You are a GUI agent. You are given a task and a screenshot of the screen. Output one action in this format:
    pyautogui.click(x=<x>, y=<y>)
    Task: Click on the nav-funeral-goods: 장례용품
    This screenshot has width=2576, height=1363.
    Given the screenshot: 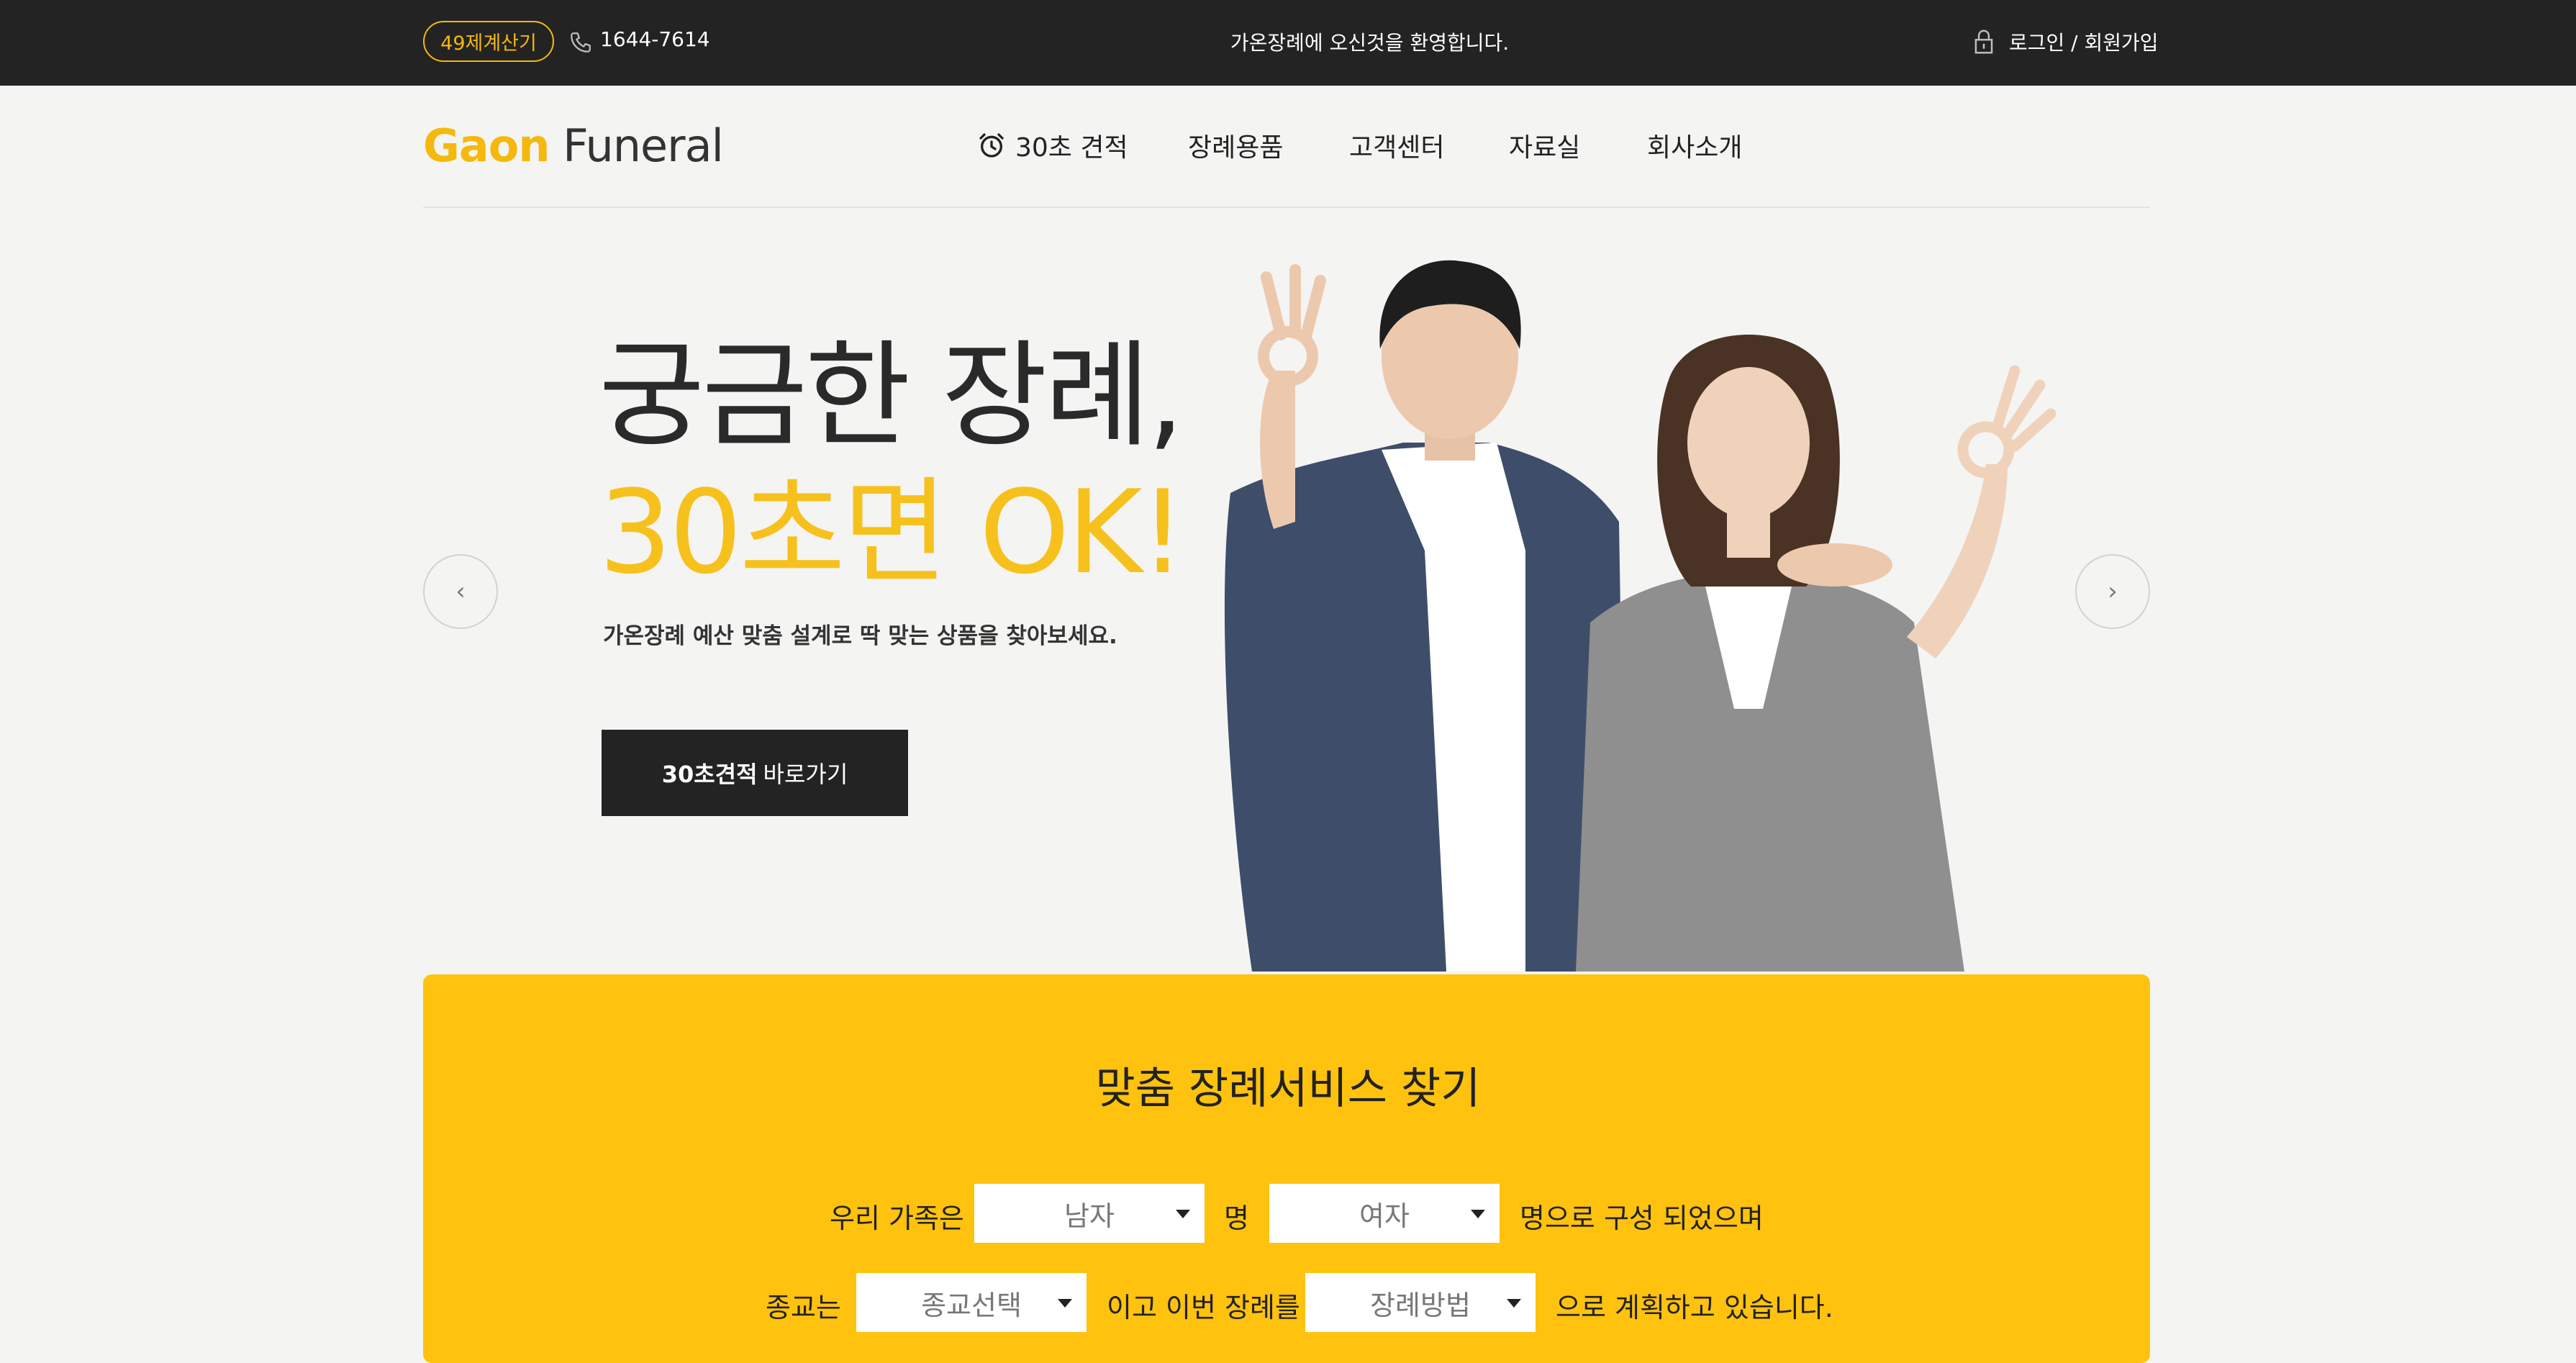 What is the action you would take?
    pyautogui.click(x=1235, y=145)
    